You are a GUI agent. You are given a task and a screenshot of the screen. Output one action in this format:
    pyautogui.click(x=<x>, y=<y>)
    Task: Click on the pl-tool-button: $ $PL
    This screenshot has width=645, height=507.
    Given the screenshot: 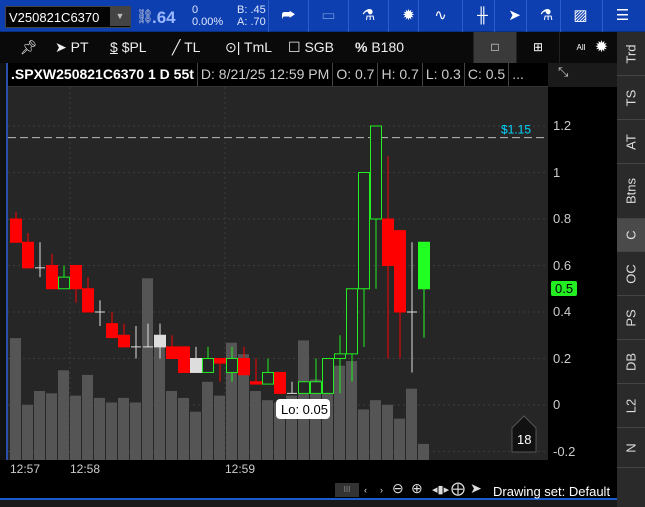 What is the action you would take?
    pyautogui.click(x=128, y=47)
    